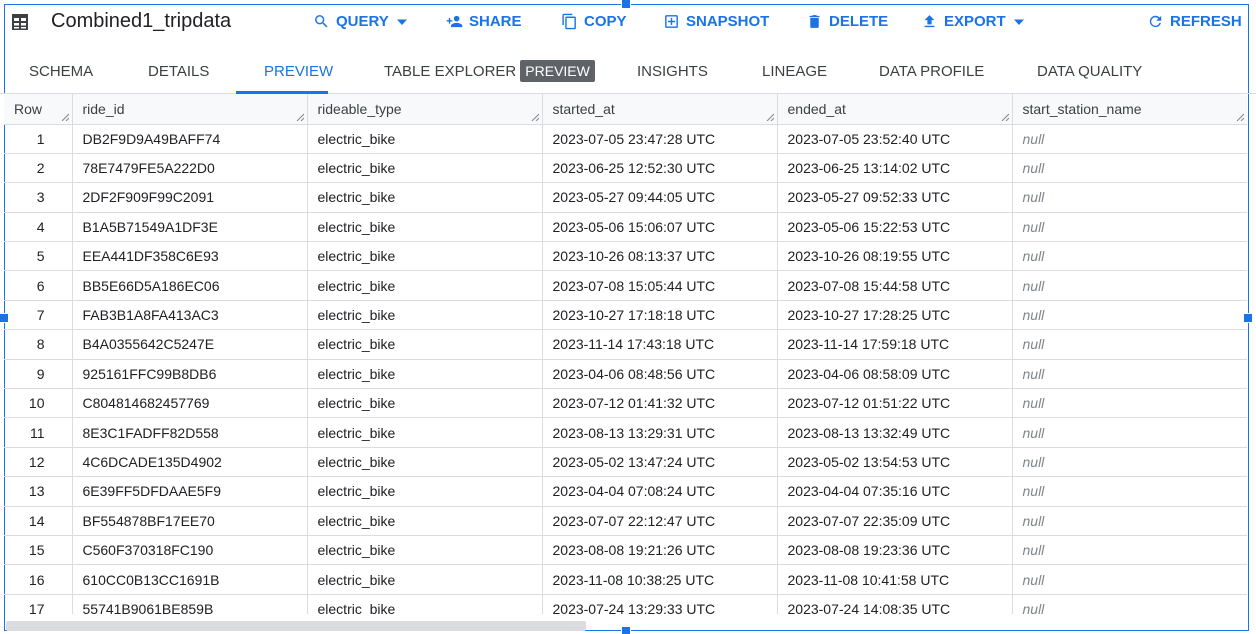  Describe the element at coordinates (38, 256) in the screenshot. I see `row-number: 5` at that location.